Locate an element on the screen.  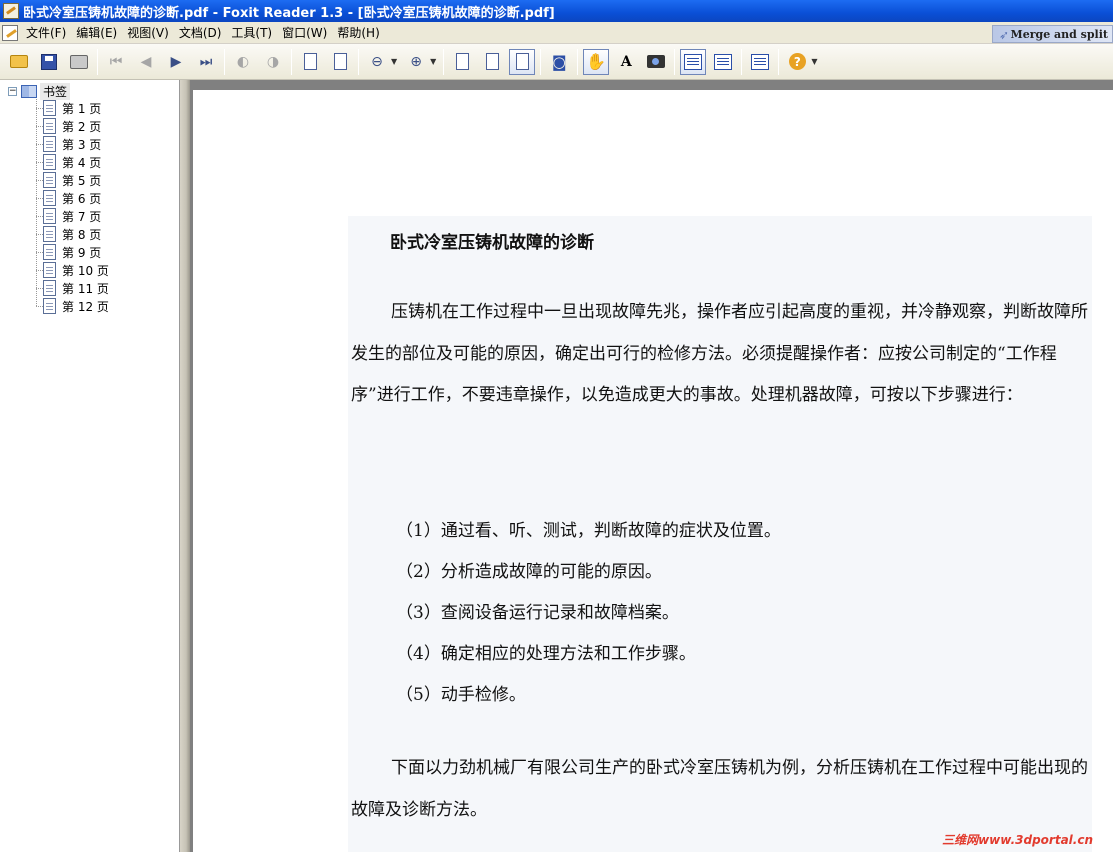
previous-page-button: ◀ is located at coordinates (146, 62).